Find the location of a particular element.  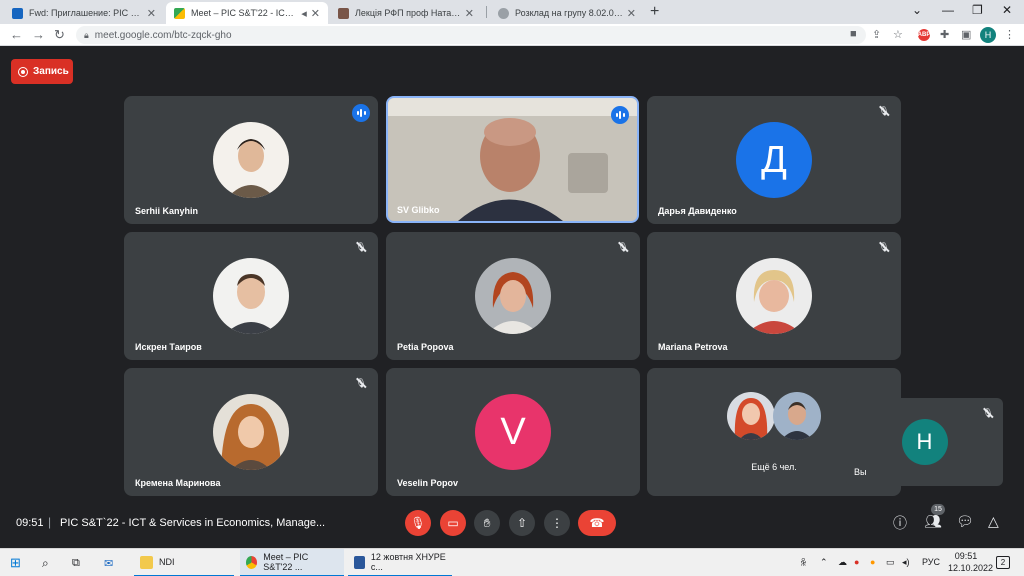

participant-name: Кремена Маринова is located at coordinates (178, 483).